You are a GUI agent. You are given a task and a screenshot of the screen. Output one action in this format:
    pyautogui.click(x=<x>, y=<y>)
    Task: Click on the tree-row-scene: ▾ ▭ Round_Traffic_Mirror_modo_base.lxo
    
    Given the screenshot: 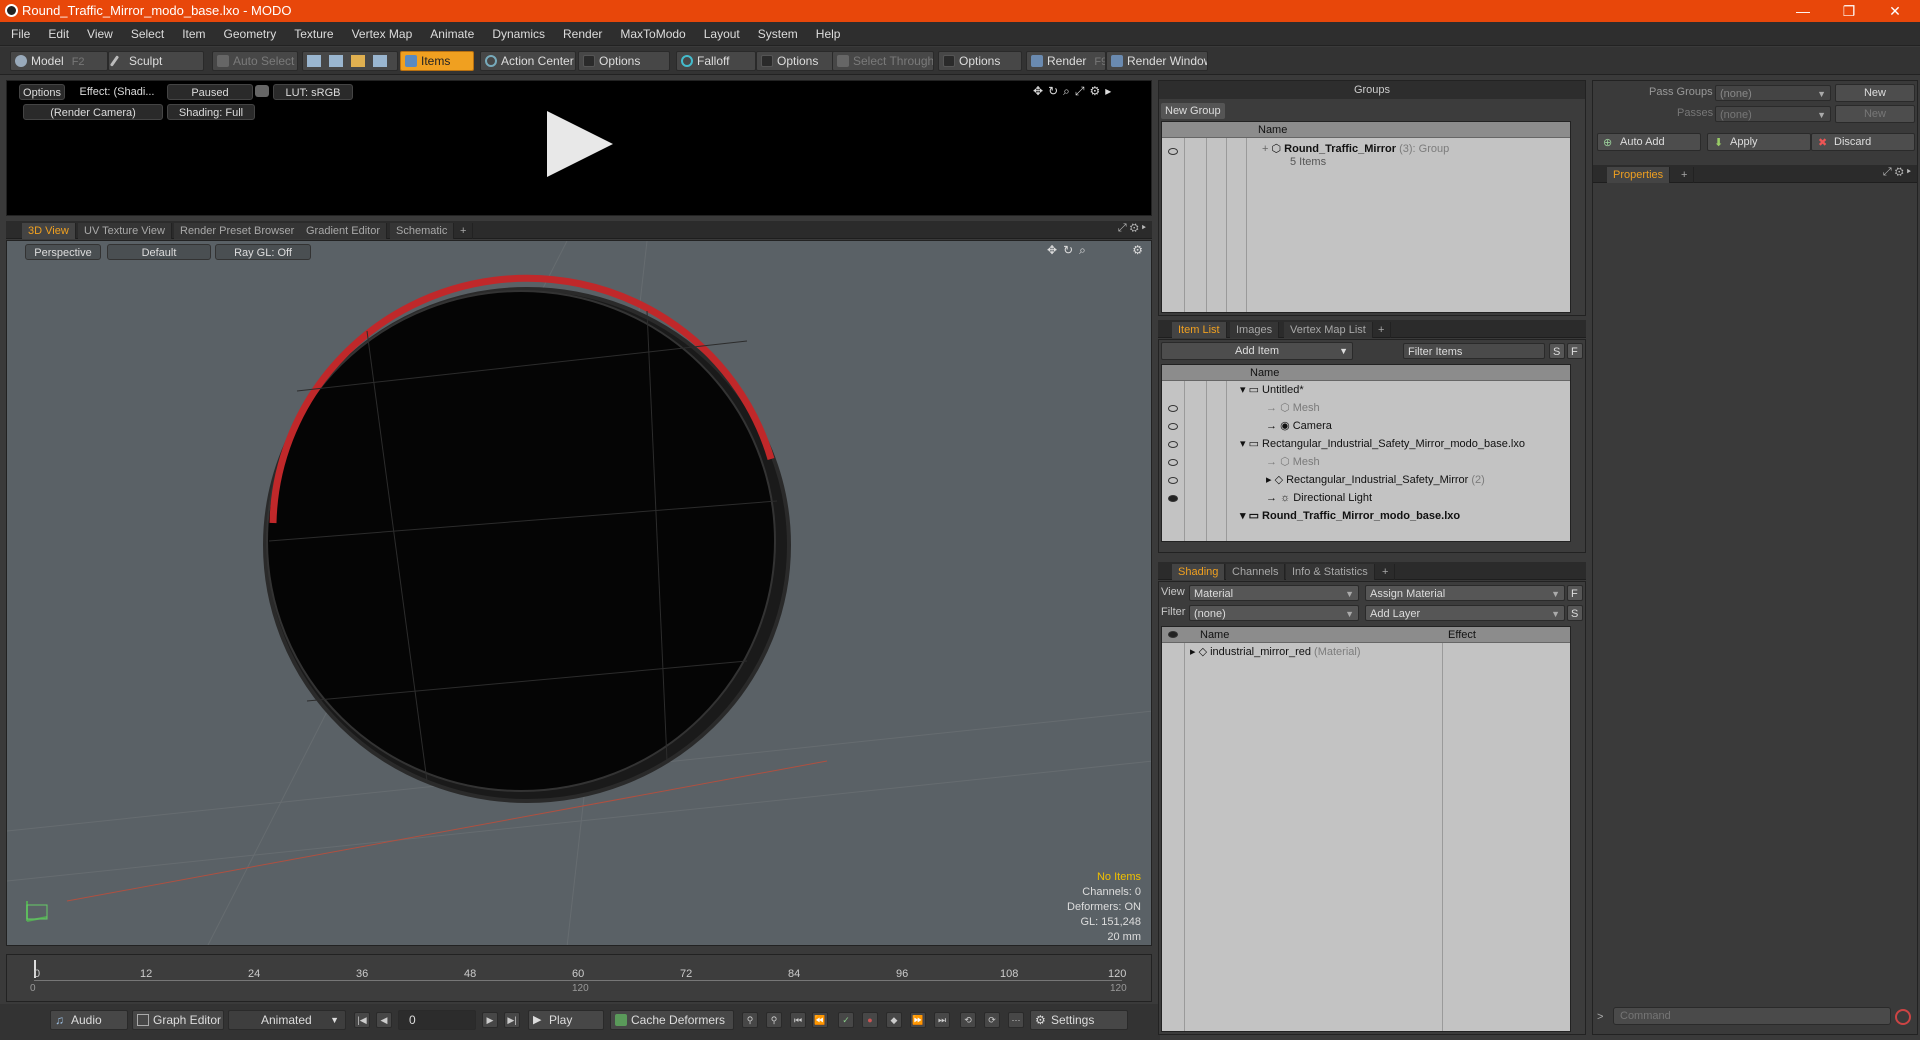 What is the action you would take?
    pyautogui.click(x=1350, y=516)
    